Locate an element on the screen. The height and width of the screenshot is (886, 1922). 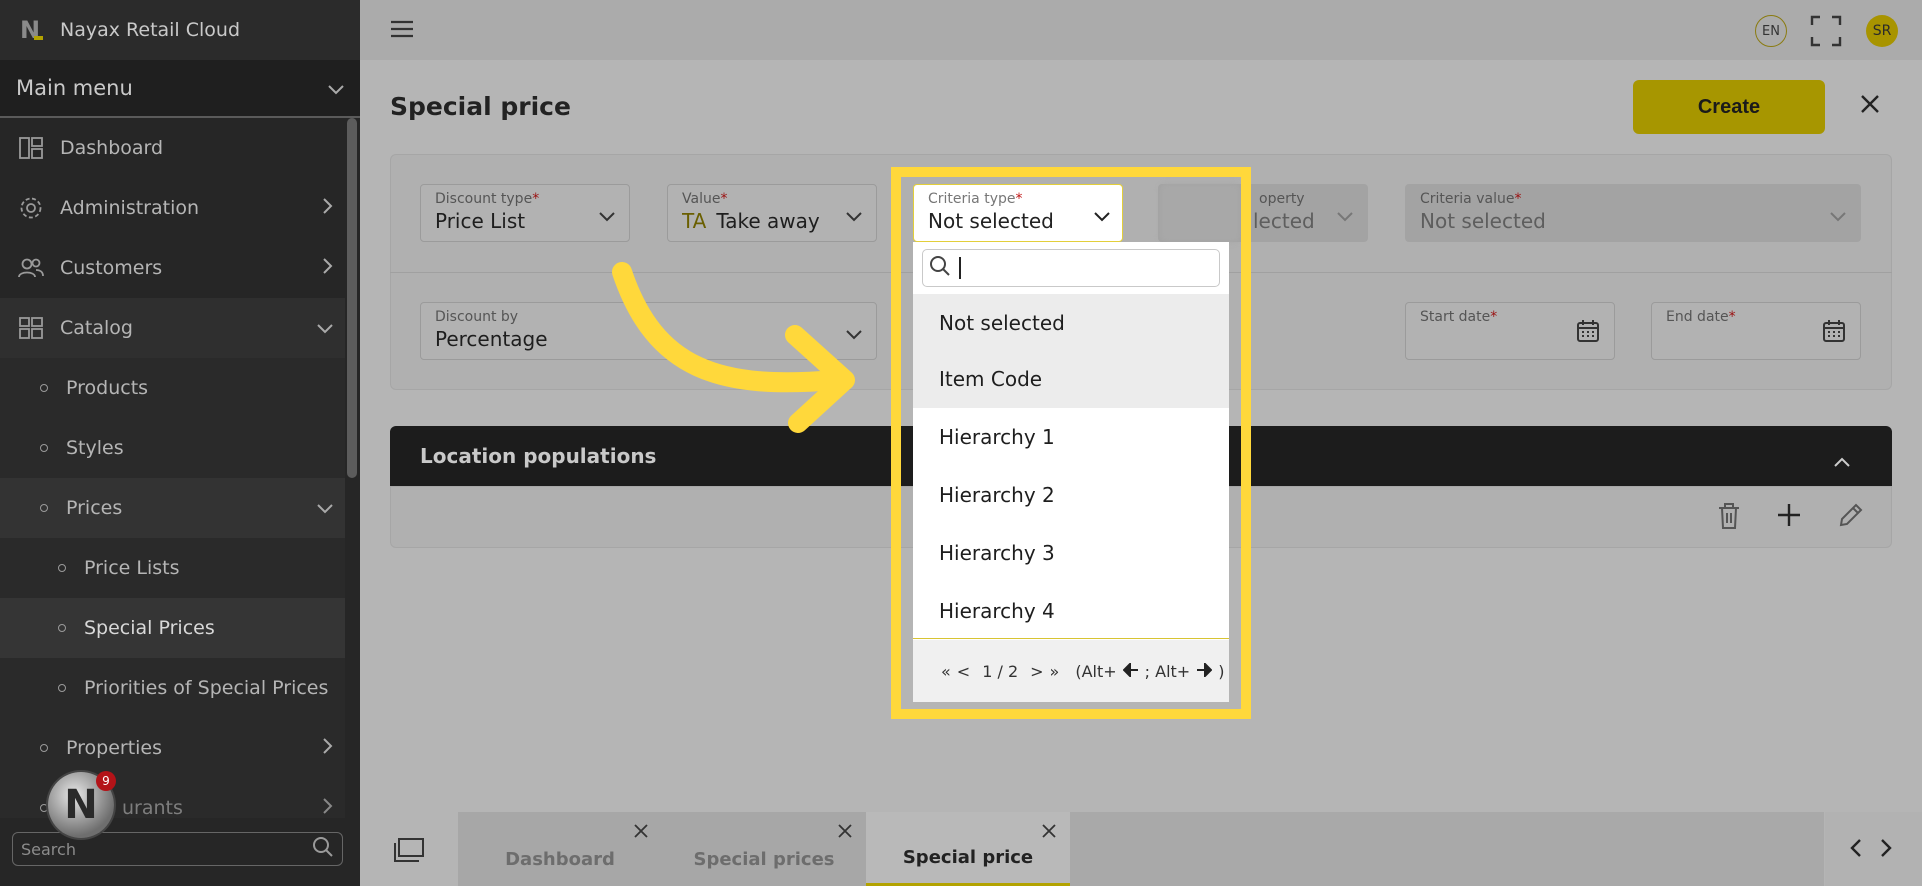
dropdown-option-hierarchy-4: Hierarchy 4 is located at coordinates (1071, 611).